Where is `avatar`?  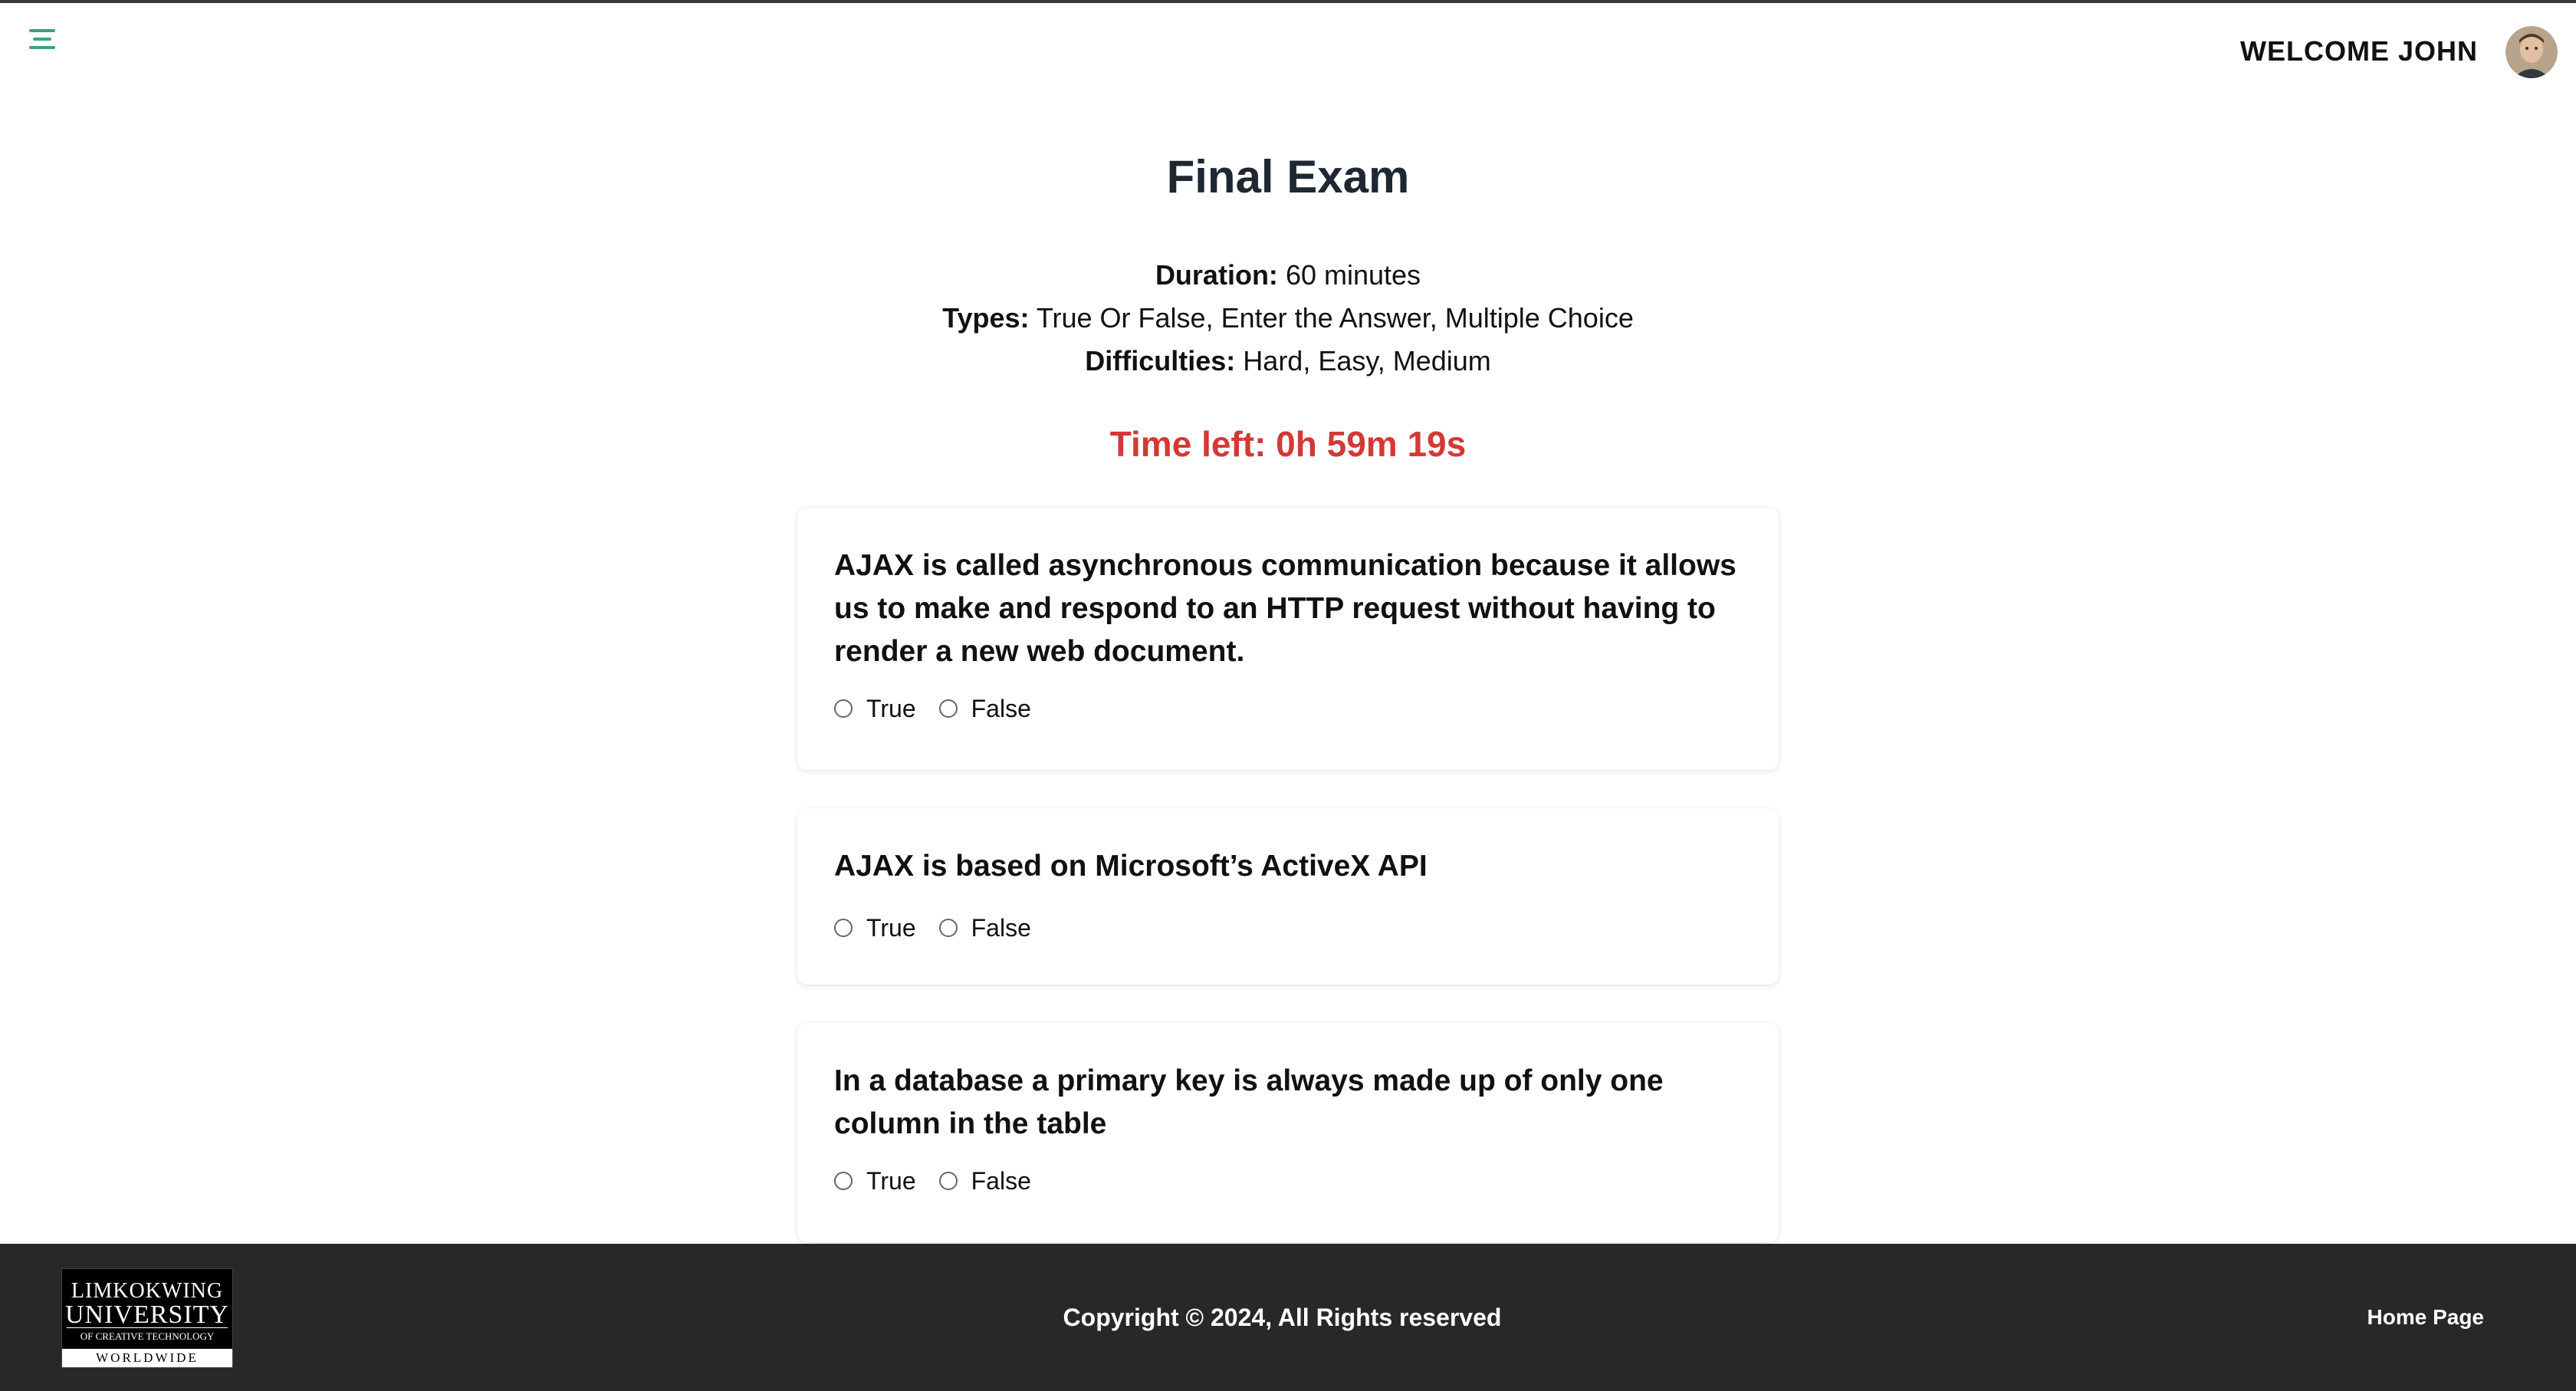
avatar is located at coordinates (2531, 52).